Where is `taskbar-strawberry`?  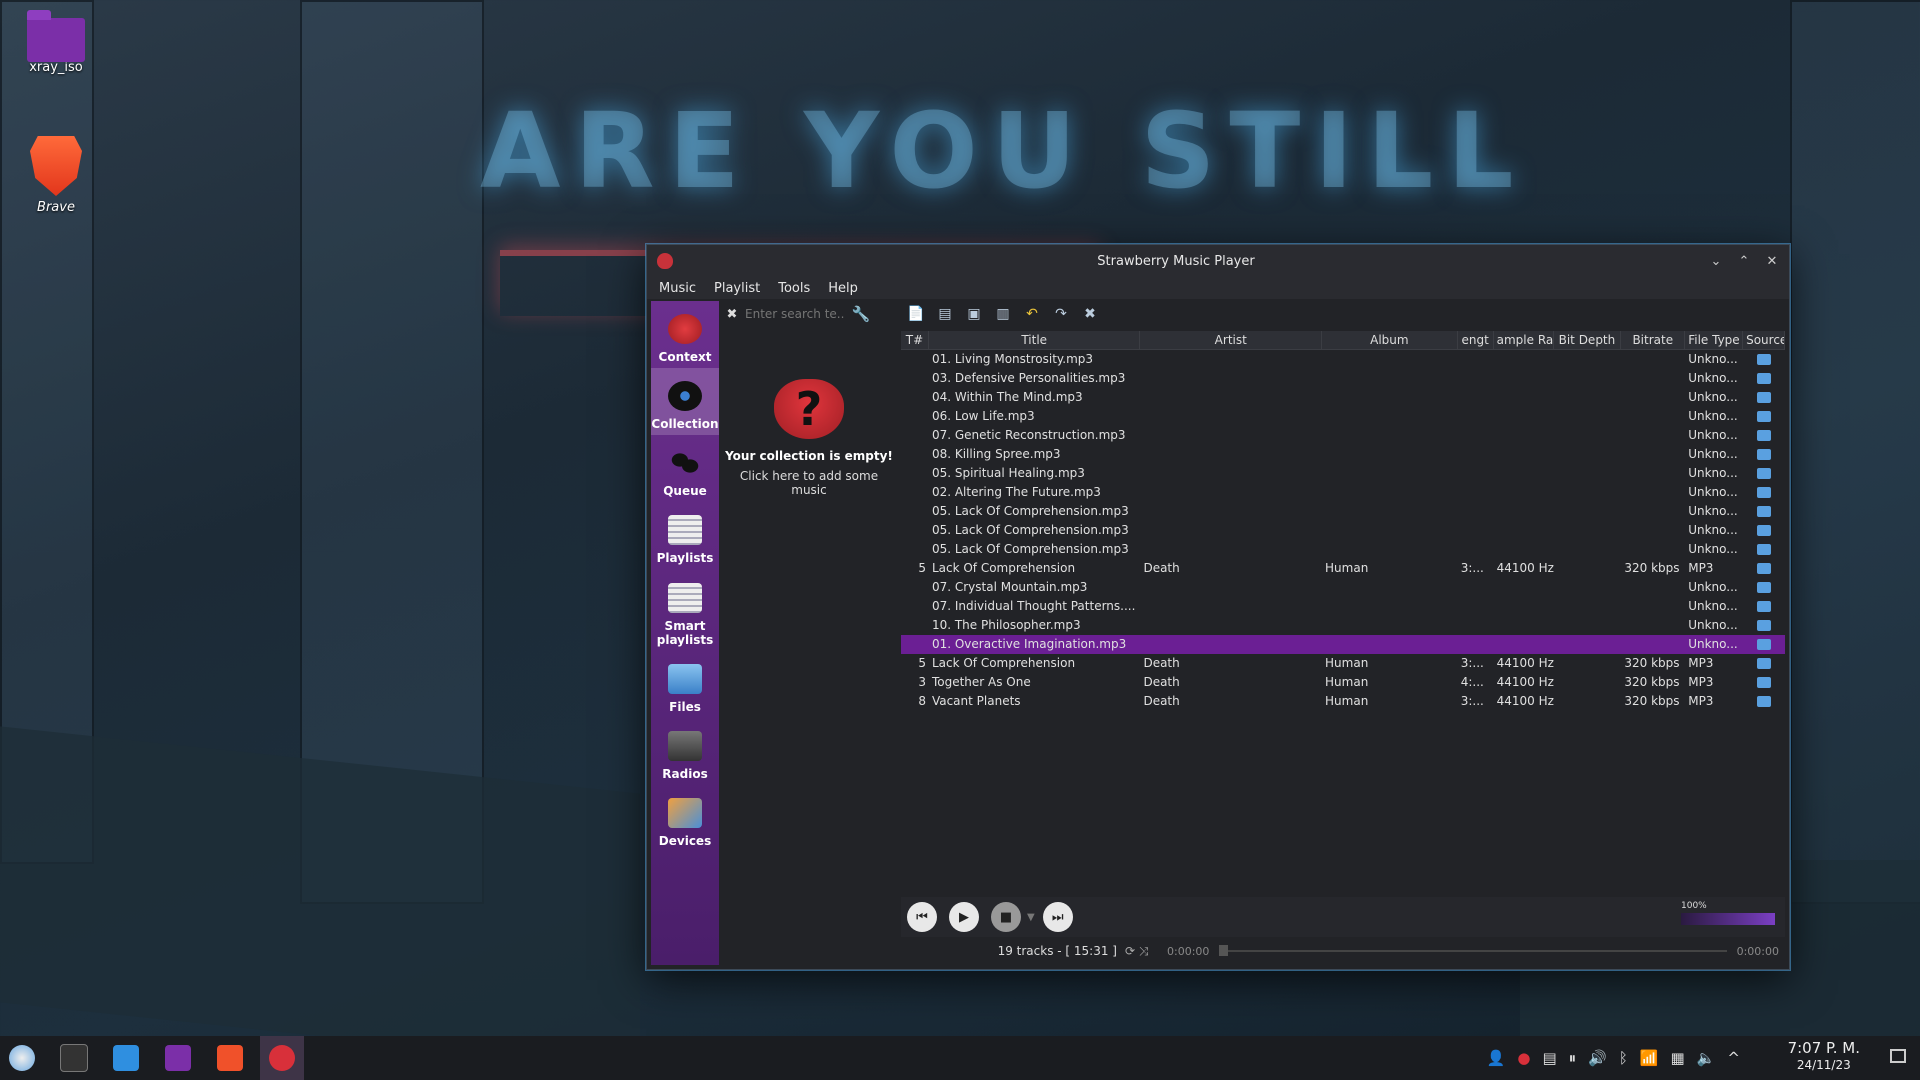
taskbar-strawberry is located at coordinates (282, 1058).